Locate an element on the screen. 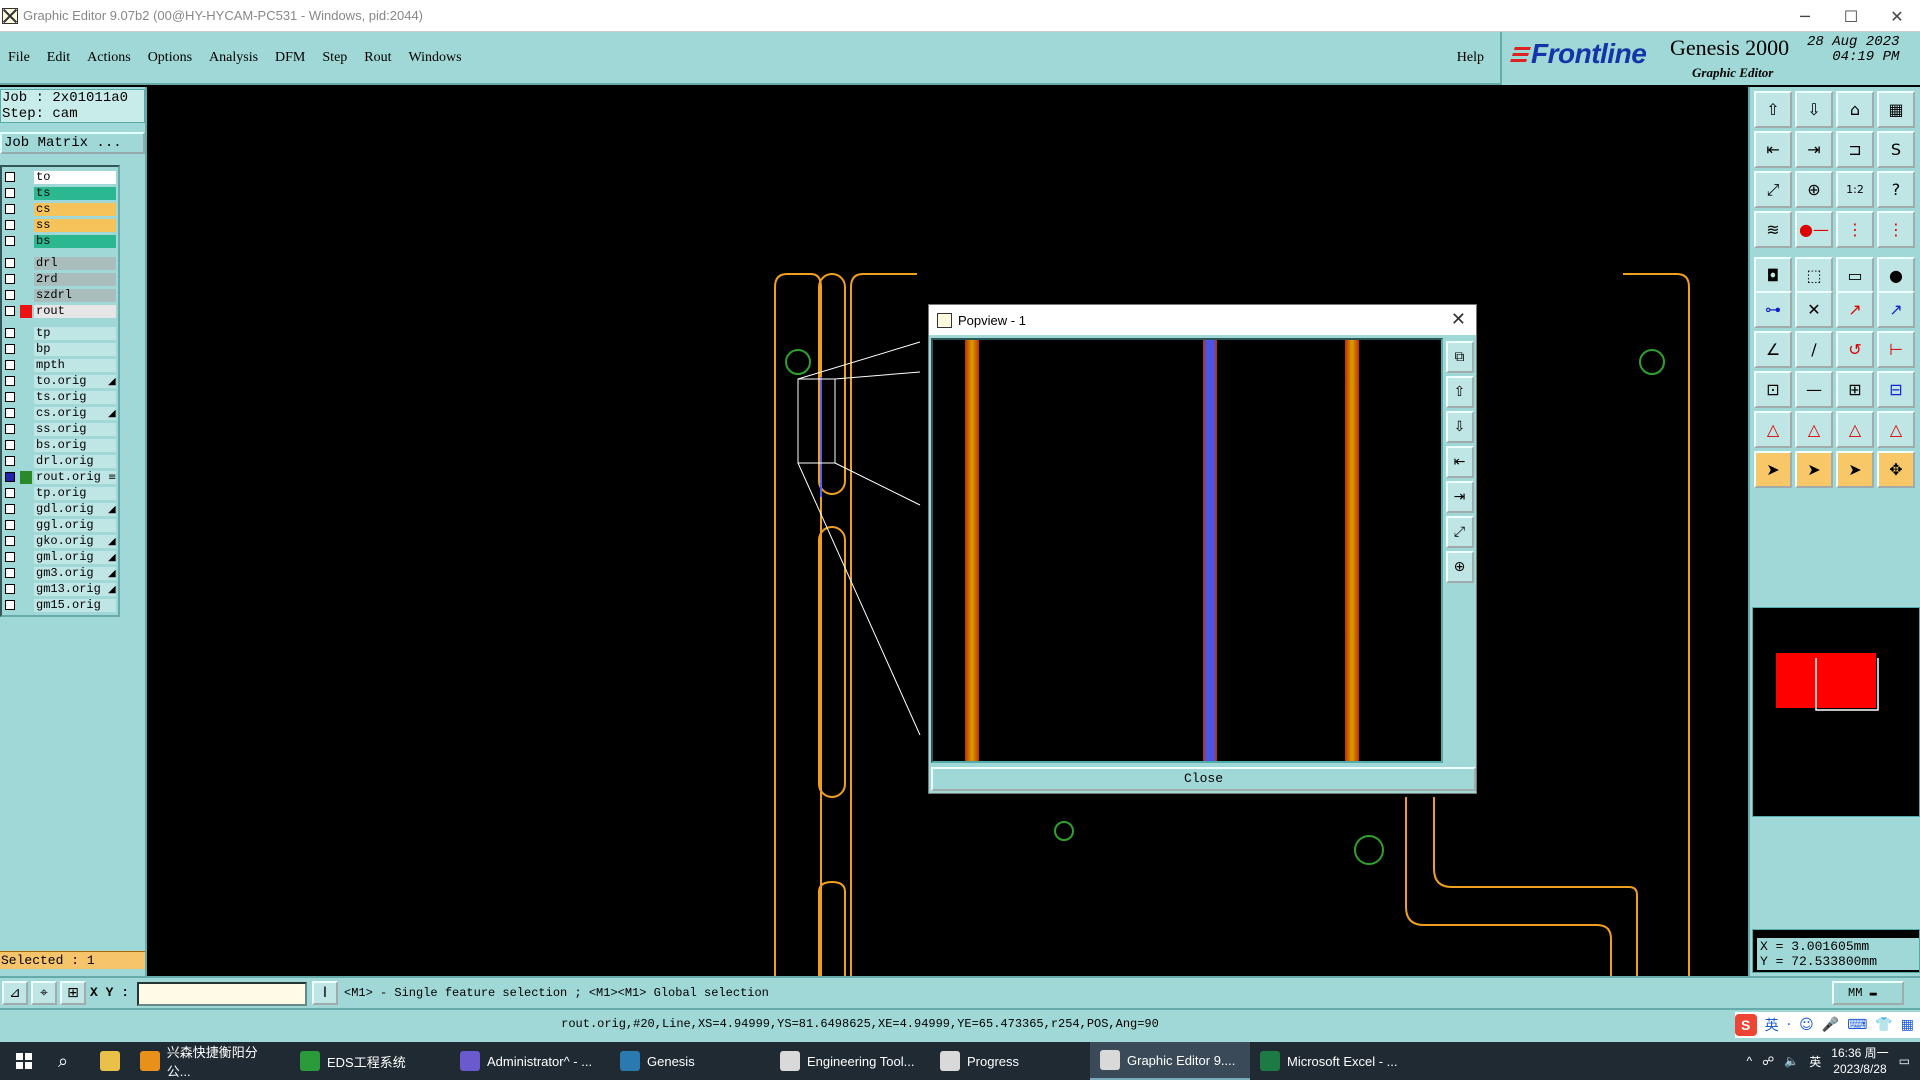  tool-button-15-icon: ⋮ is located at coordinates (1855, 229).